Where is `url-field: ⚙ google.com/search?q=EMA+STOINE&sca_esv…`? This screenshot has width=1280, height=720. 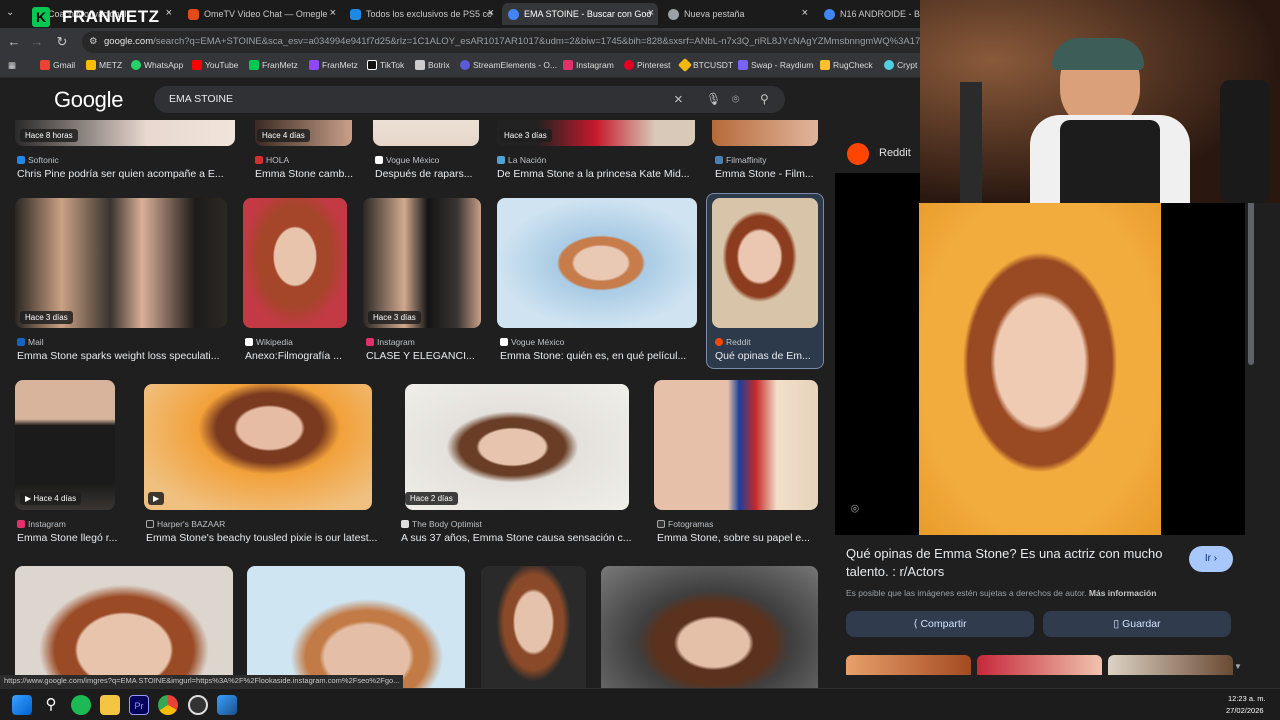 url-field: ⚙ google.com/search?q=EMA+STOINE&sca_esv… is located at coordinates (507, 42).